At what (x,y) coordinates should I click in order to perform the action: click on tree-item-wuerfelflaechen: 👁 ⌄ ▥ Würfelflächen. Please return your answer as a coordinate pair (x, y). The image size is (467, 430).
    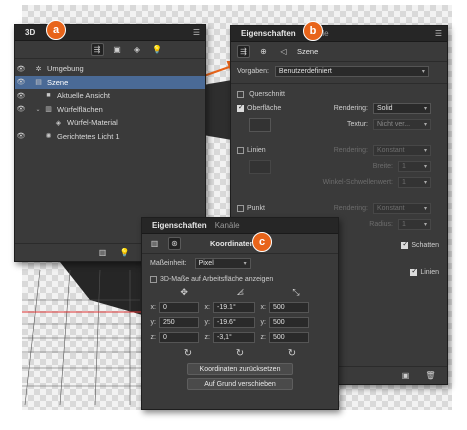
    Looking at the image, I should click on (110, 110).